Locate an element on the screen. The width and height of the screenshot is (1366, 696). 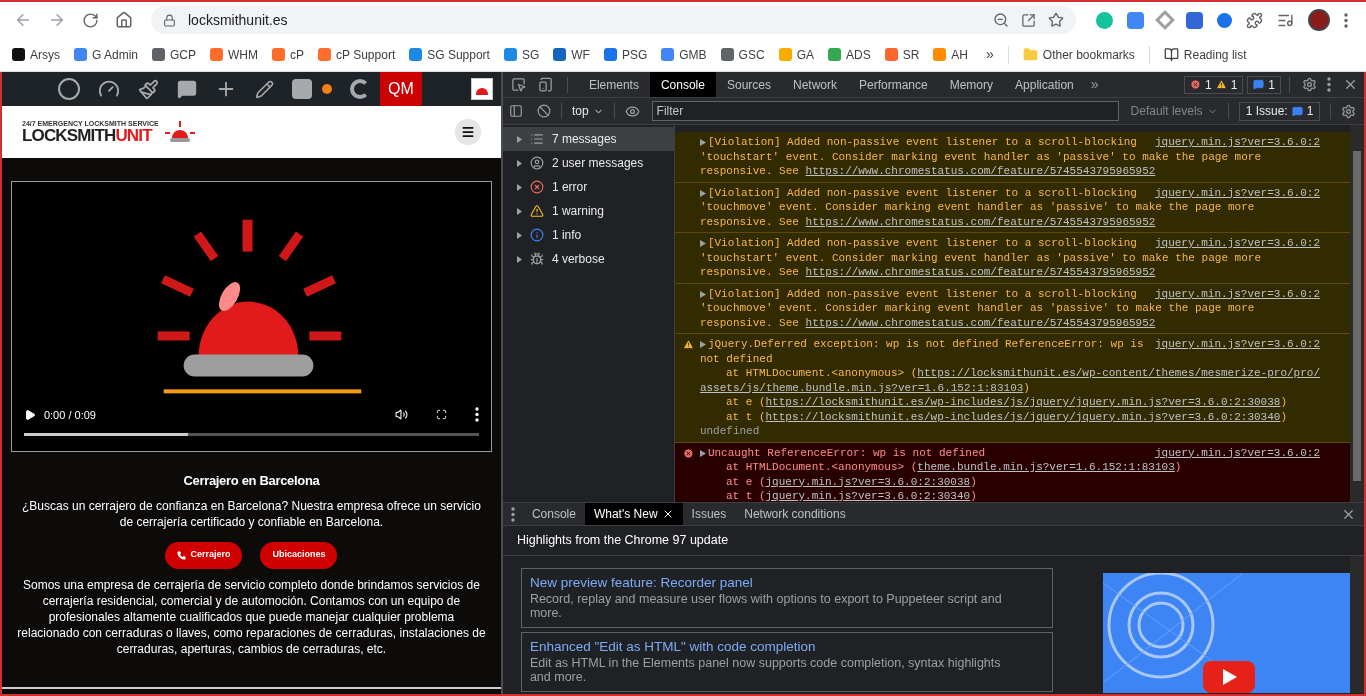
panel-tab: Network is located at coordinates (815, 84).